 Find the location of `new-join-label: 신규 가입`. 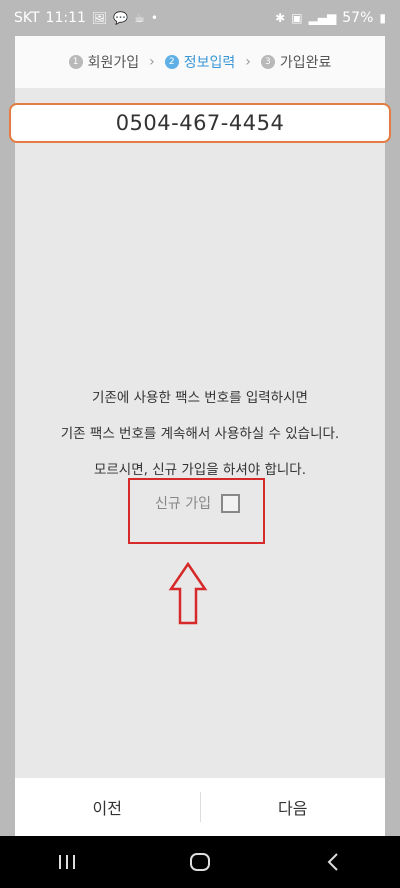

new-join-label: 신규 가입 is located at coordinates (183, 504).